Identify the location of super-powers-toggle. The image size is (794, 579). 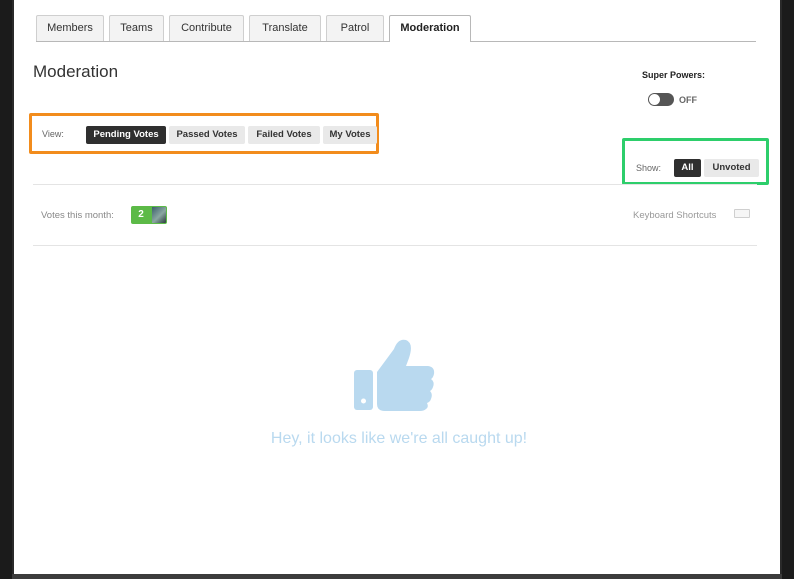
(661, 99).